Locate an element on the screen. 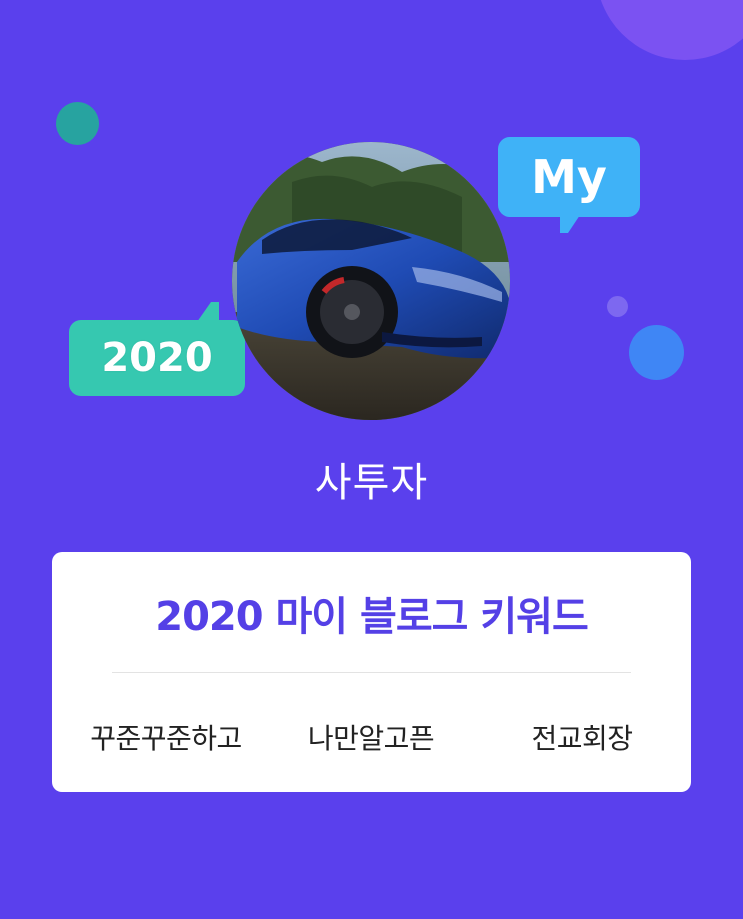  decorative-circle-teal is located at coordinates (77, 123).